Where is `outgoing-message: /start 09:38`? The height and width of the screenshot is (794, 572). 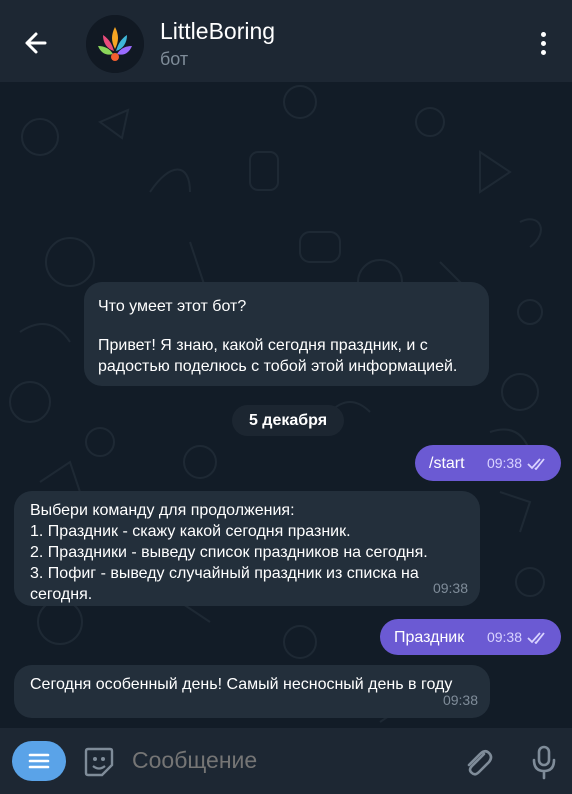 outgoing-message: /start 09:38 is located at coordinates (488, 463).